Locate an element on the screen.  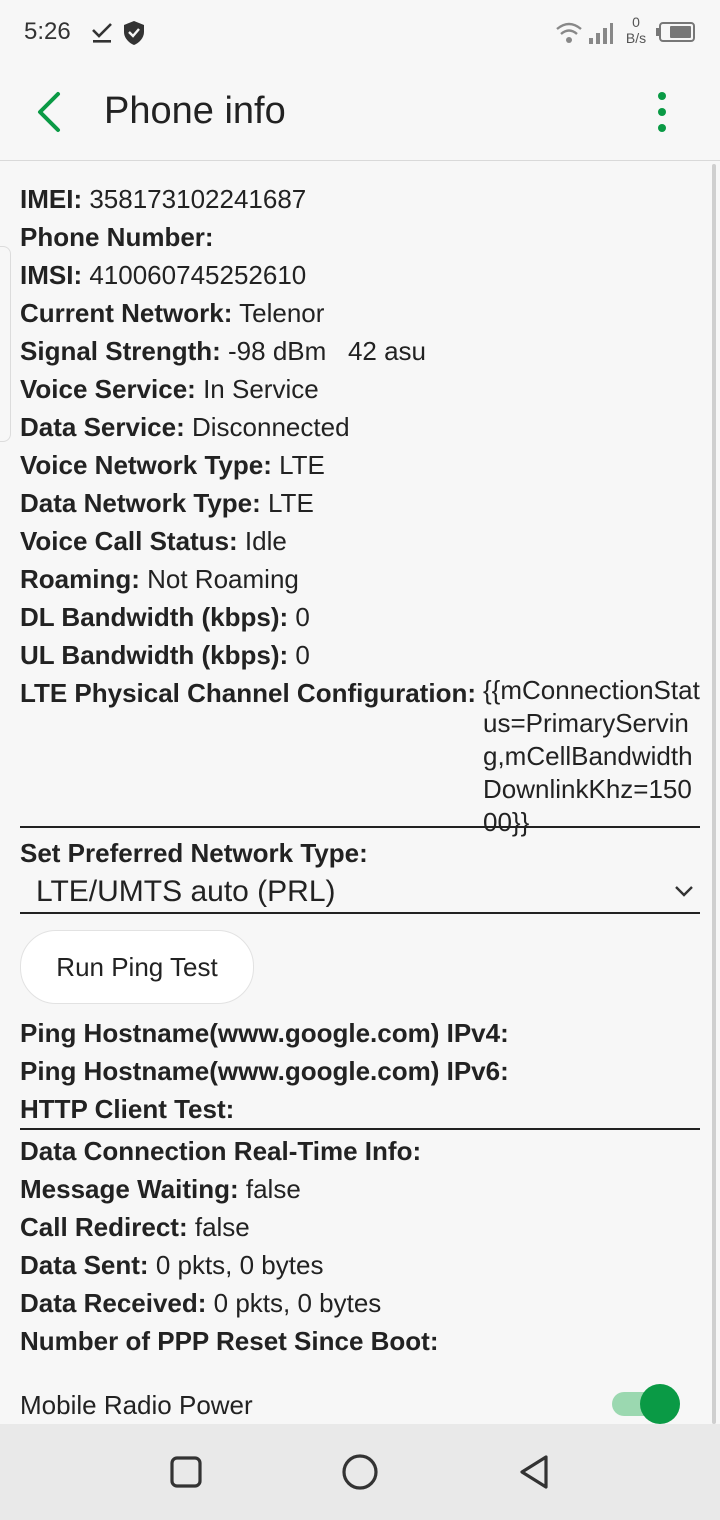
battery-icon is located at coordinates (675, 32).